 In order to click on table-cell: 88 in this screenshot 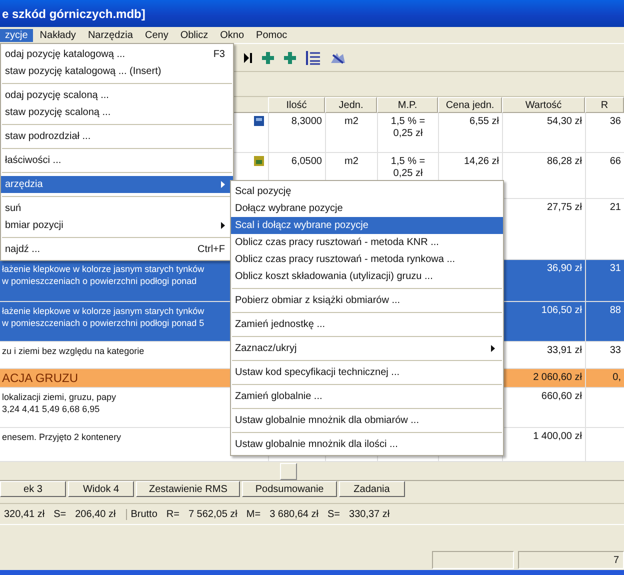, I will do `click(604, 322)`.